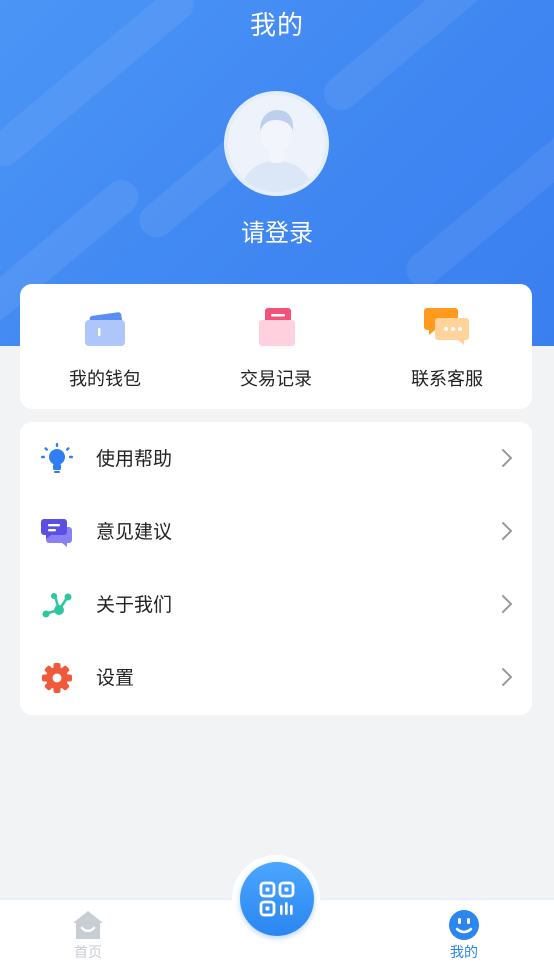  What do you see at coordinates (57, 458) in the screenshot?
I see `lightbulb-icon` at bounding box center [57, 458].